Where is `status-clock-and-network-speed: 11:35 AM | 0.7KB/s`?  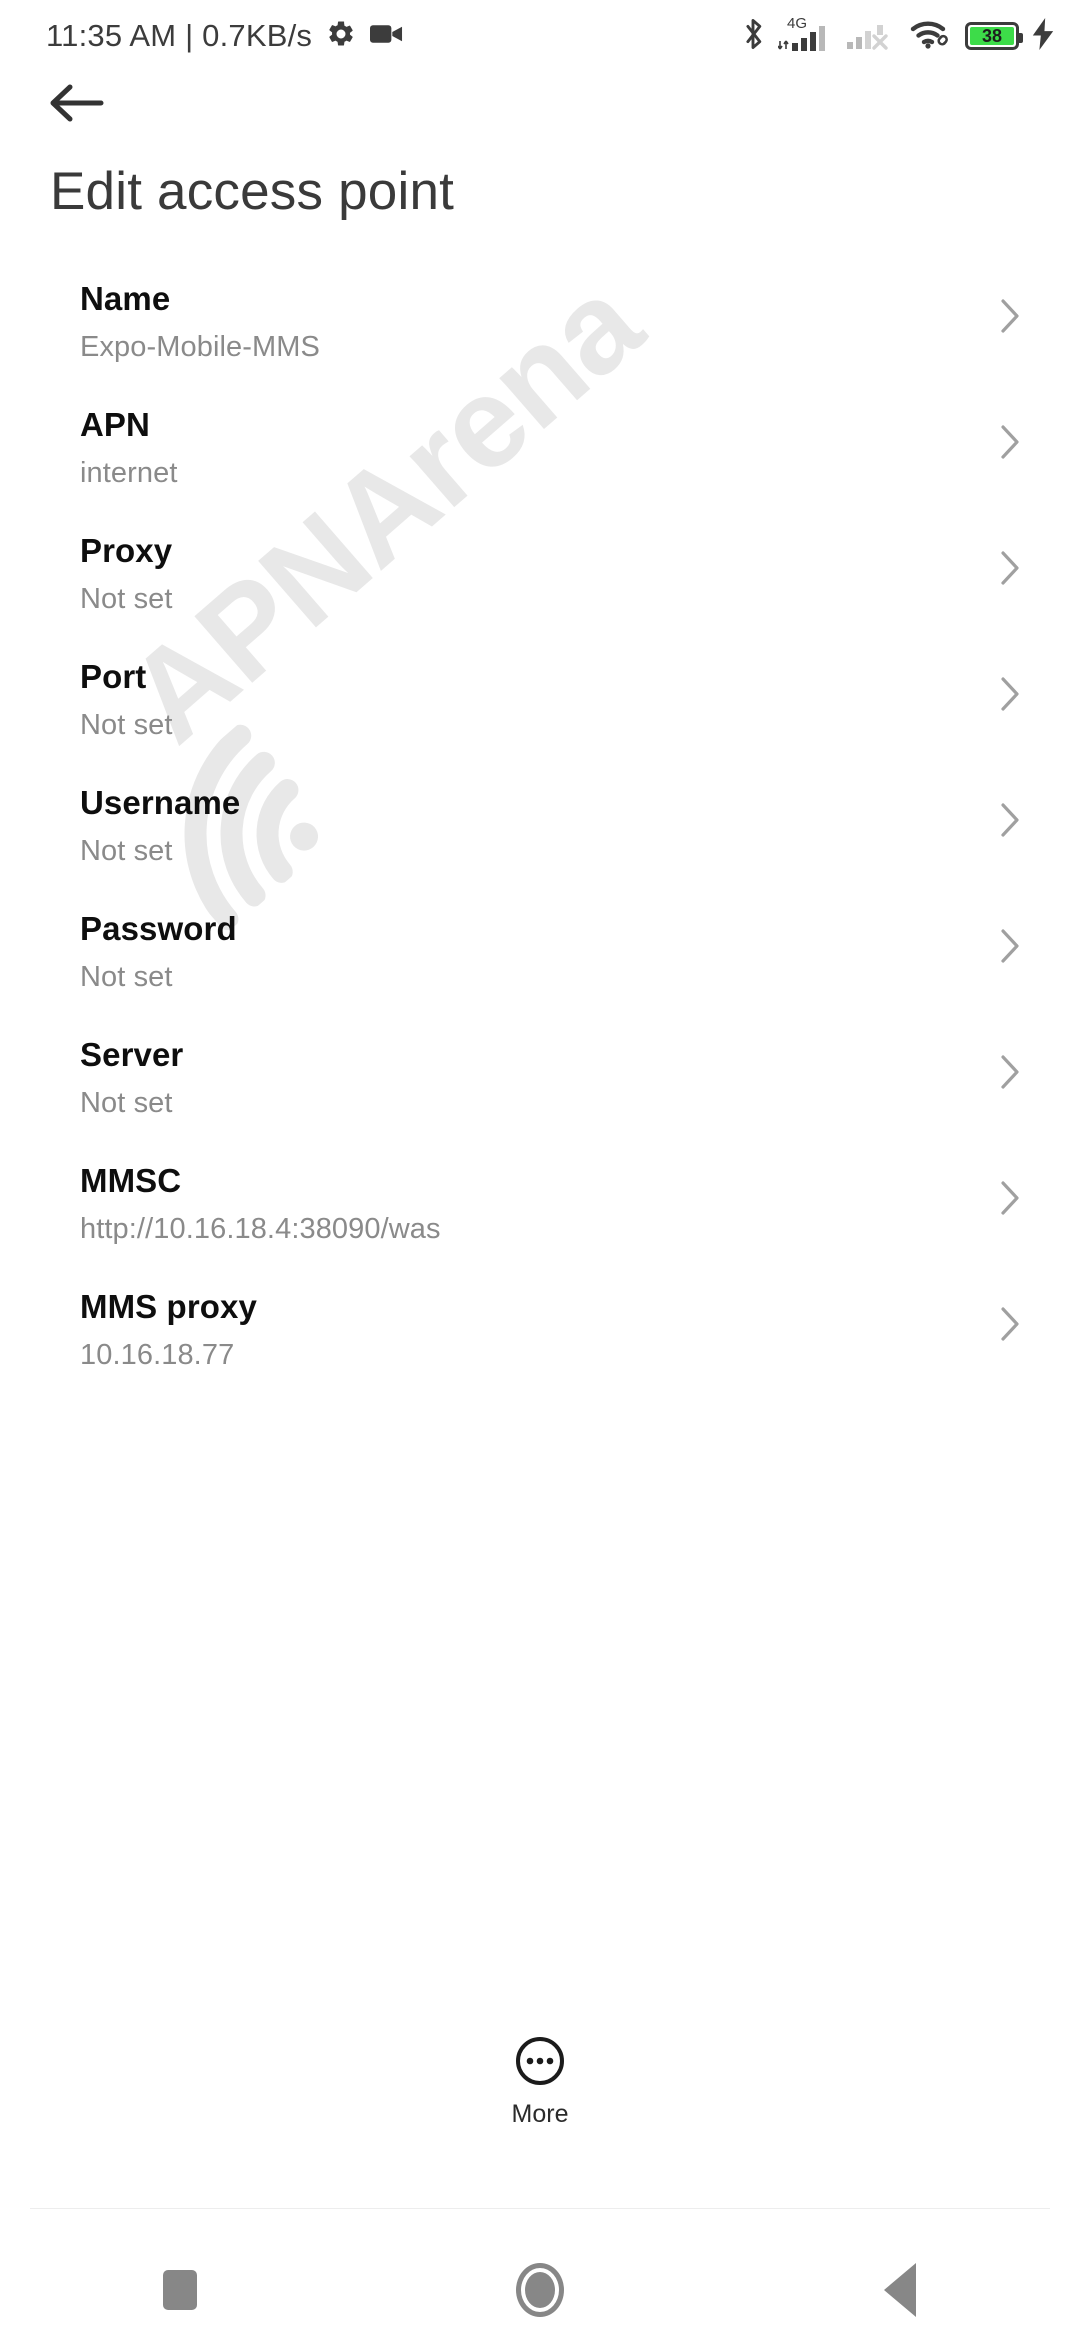
status-clock-and-network-speed: 11:35 AM | 0.7KB/s is located at coordinates (179, 35).